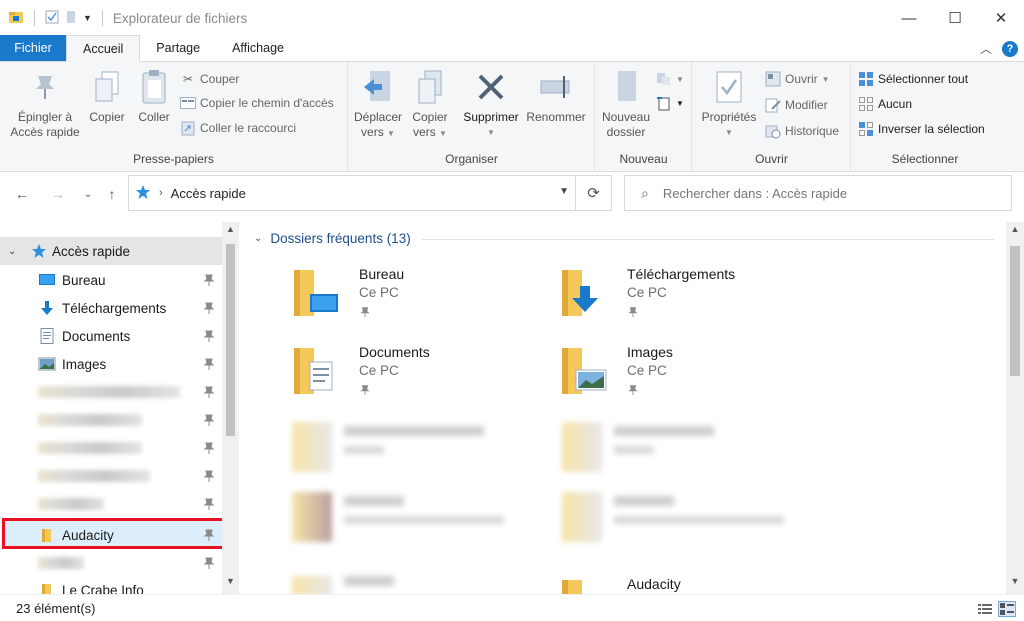 The width and height of the screenshot is (1024, 621). What do you see at coordinates (417, 297) in the screenshot?
I see `folder-tile-desktop: Bureau Ce PC` at bounding box center [417, 297].